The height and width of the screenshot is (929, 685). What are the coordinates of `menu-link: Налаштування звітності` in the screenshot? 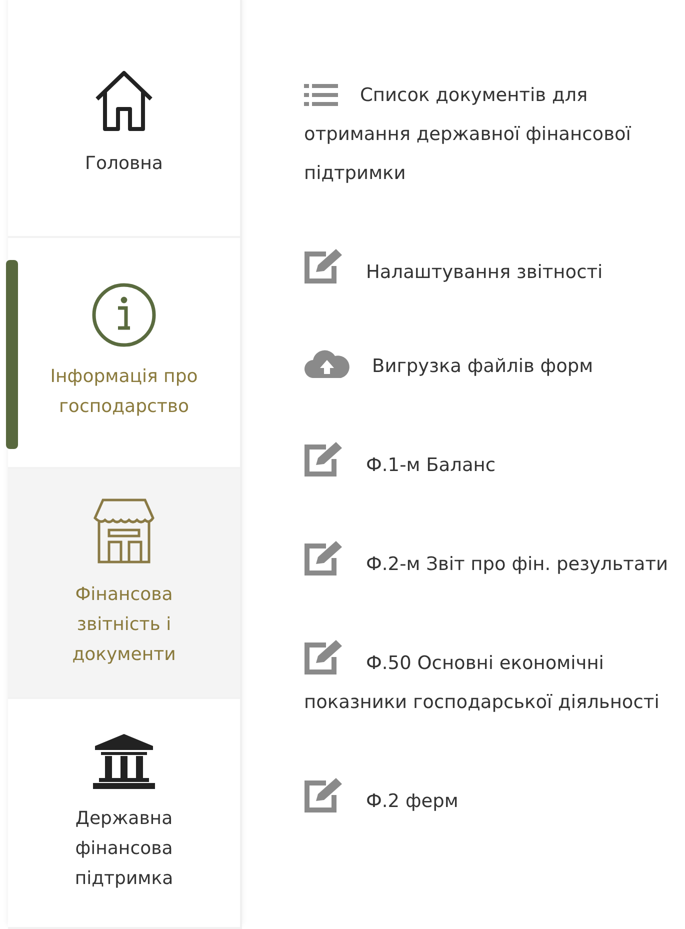 It's located at (490, 270).